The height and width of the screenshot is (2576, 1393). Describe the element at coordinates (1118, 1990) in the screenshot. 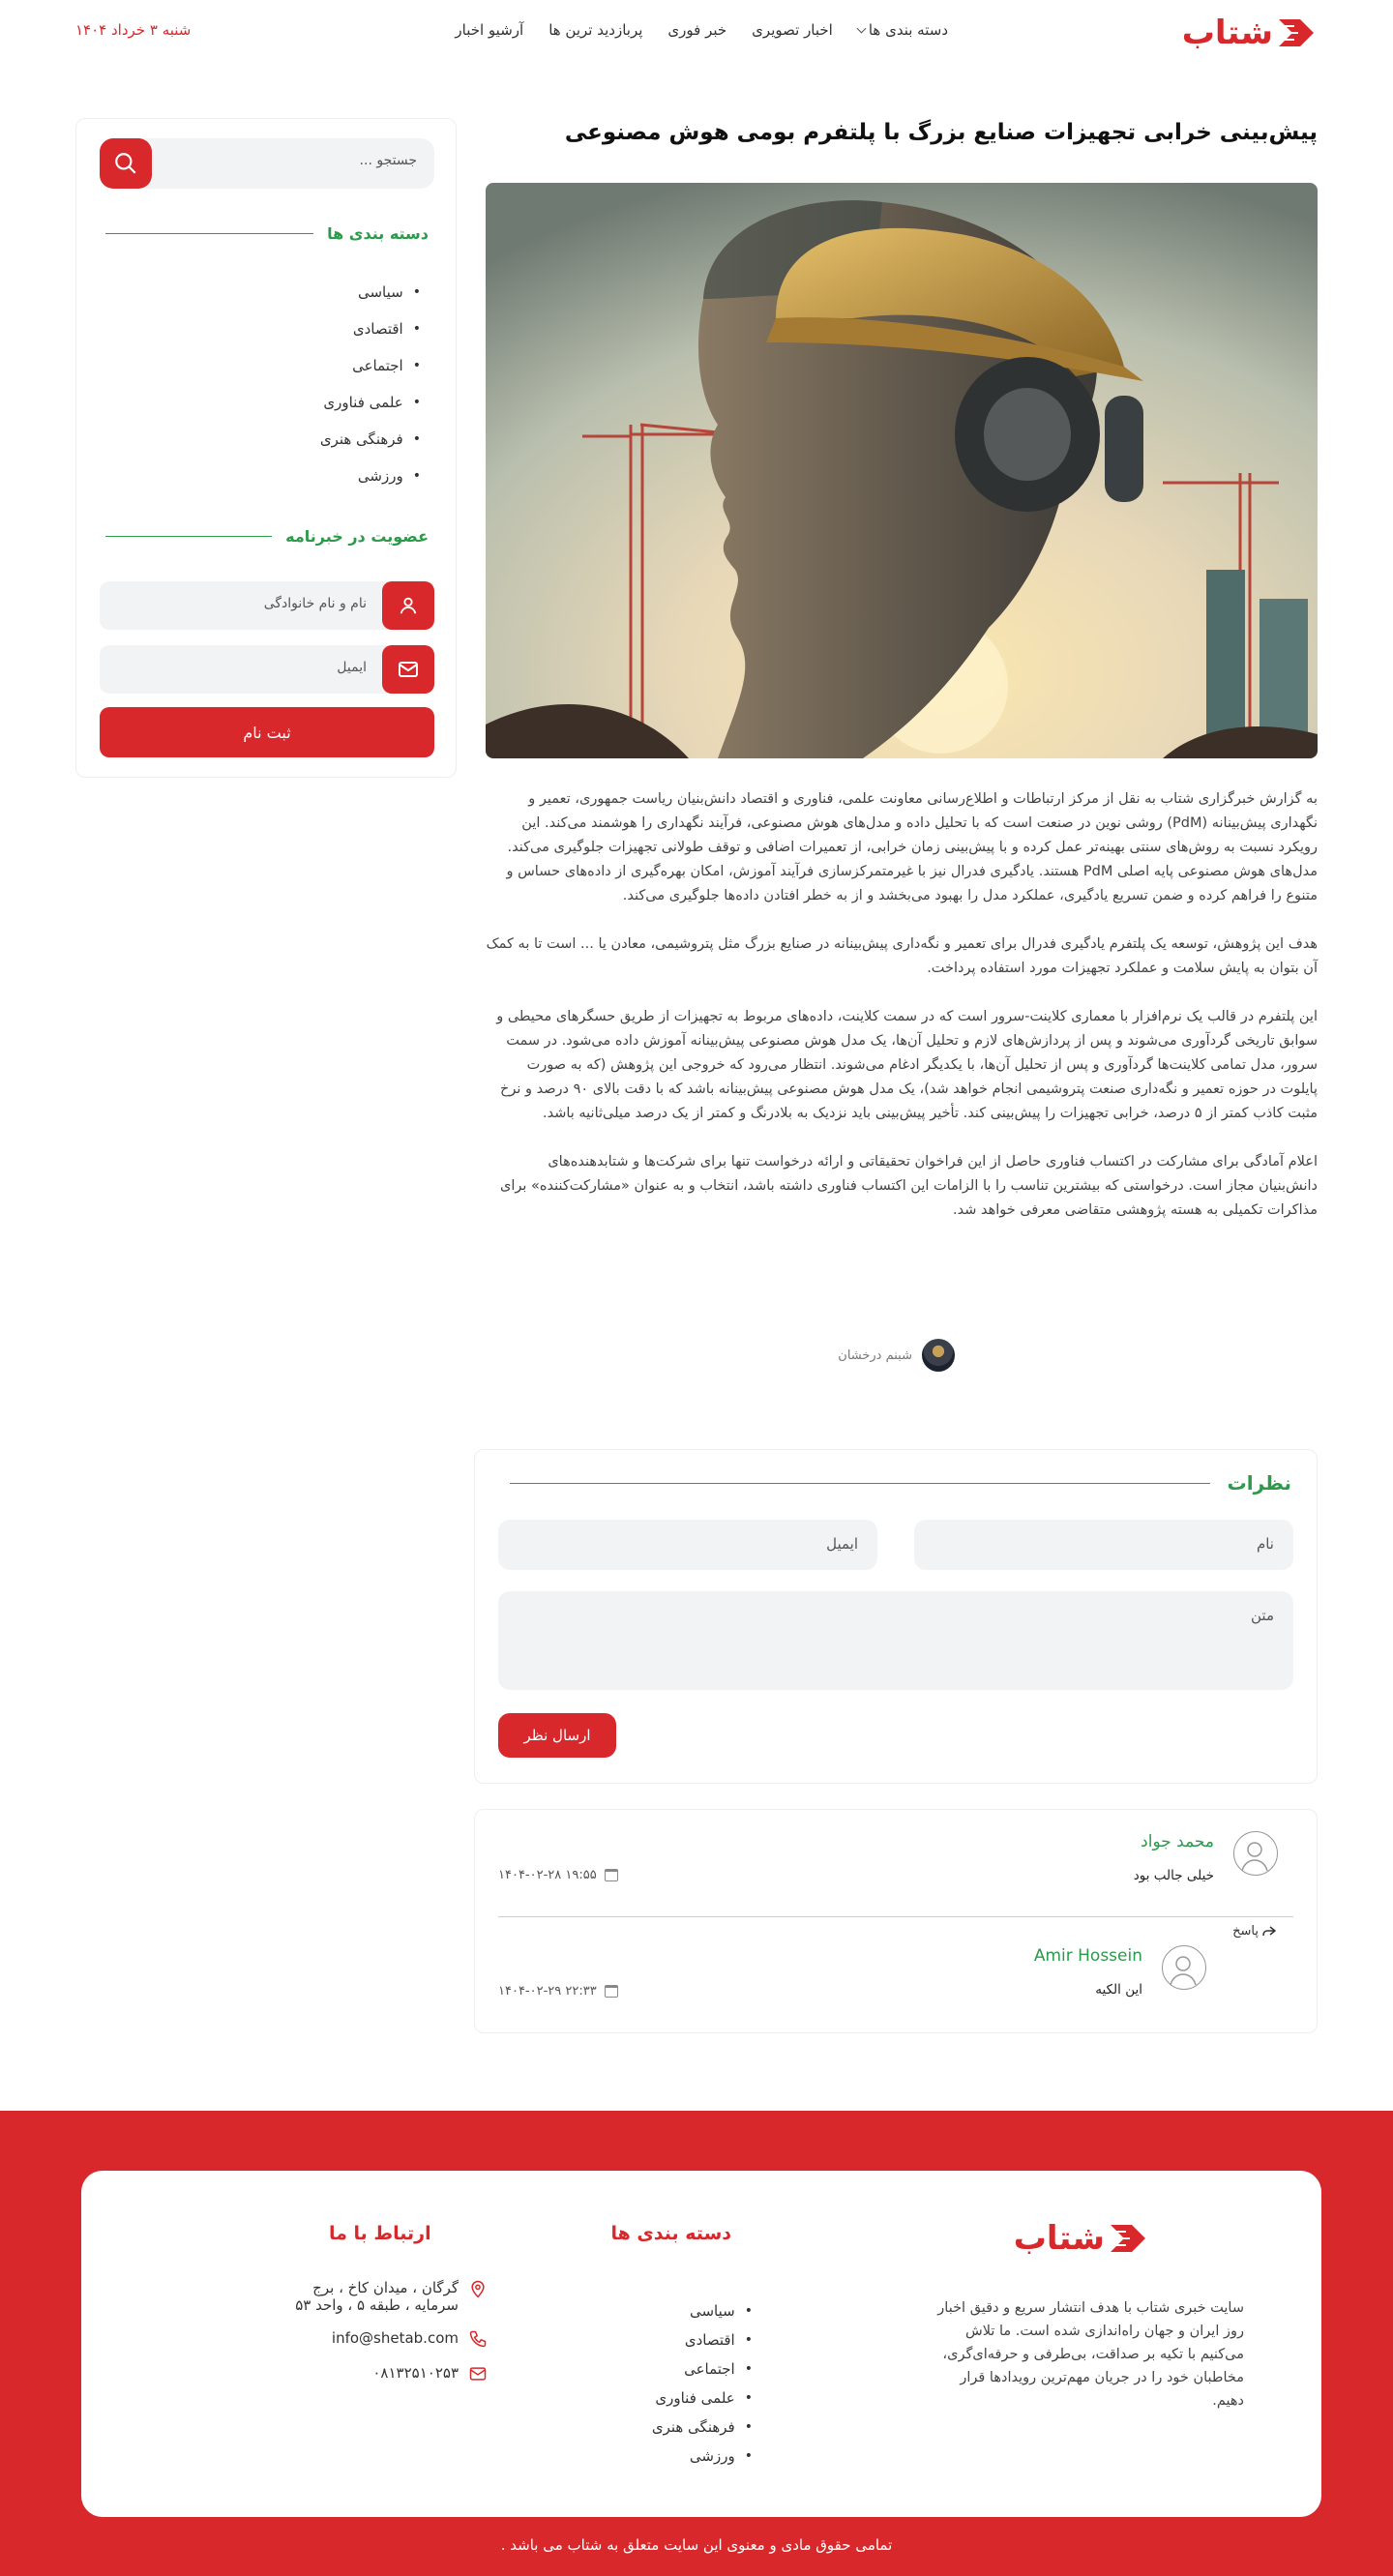

I see `comment-text: این الکیه` at that location.